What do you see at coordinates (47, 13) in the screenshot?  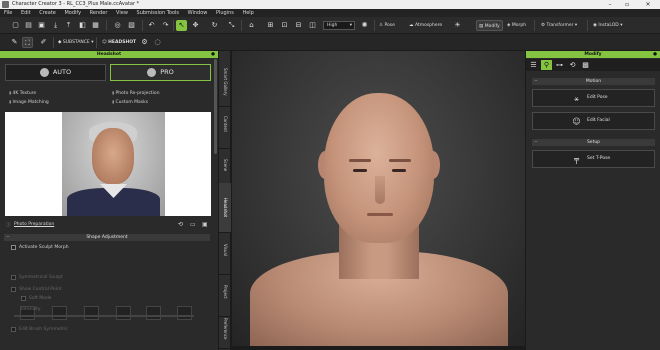 I see `menu-create: Create` at bounding box center [47, 13].